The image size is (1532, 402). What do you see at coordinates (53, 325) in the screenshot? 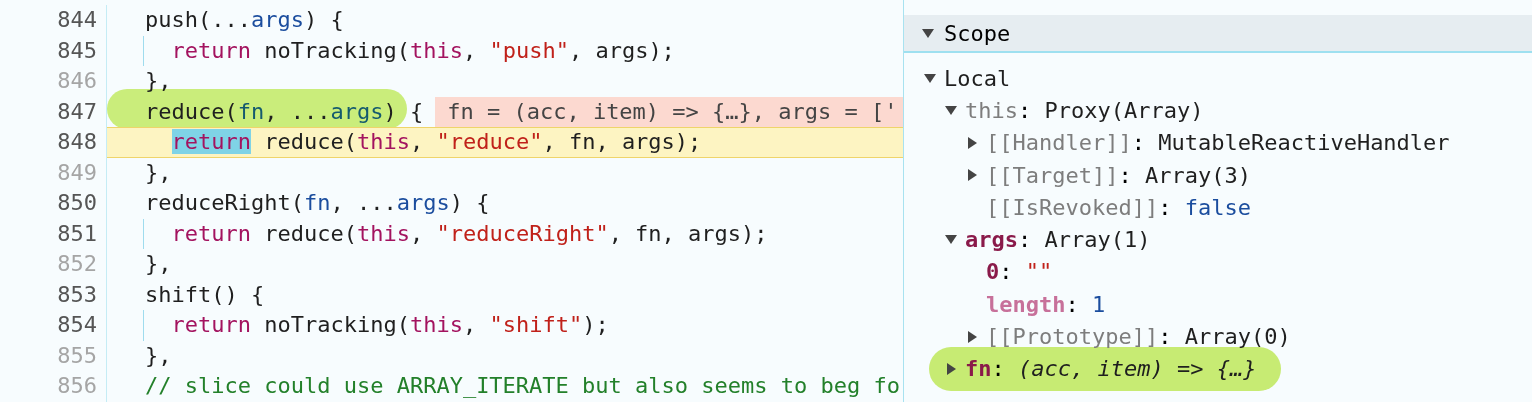
I see `line-number: 854` at bounding box center [53, 325].